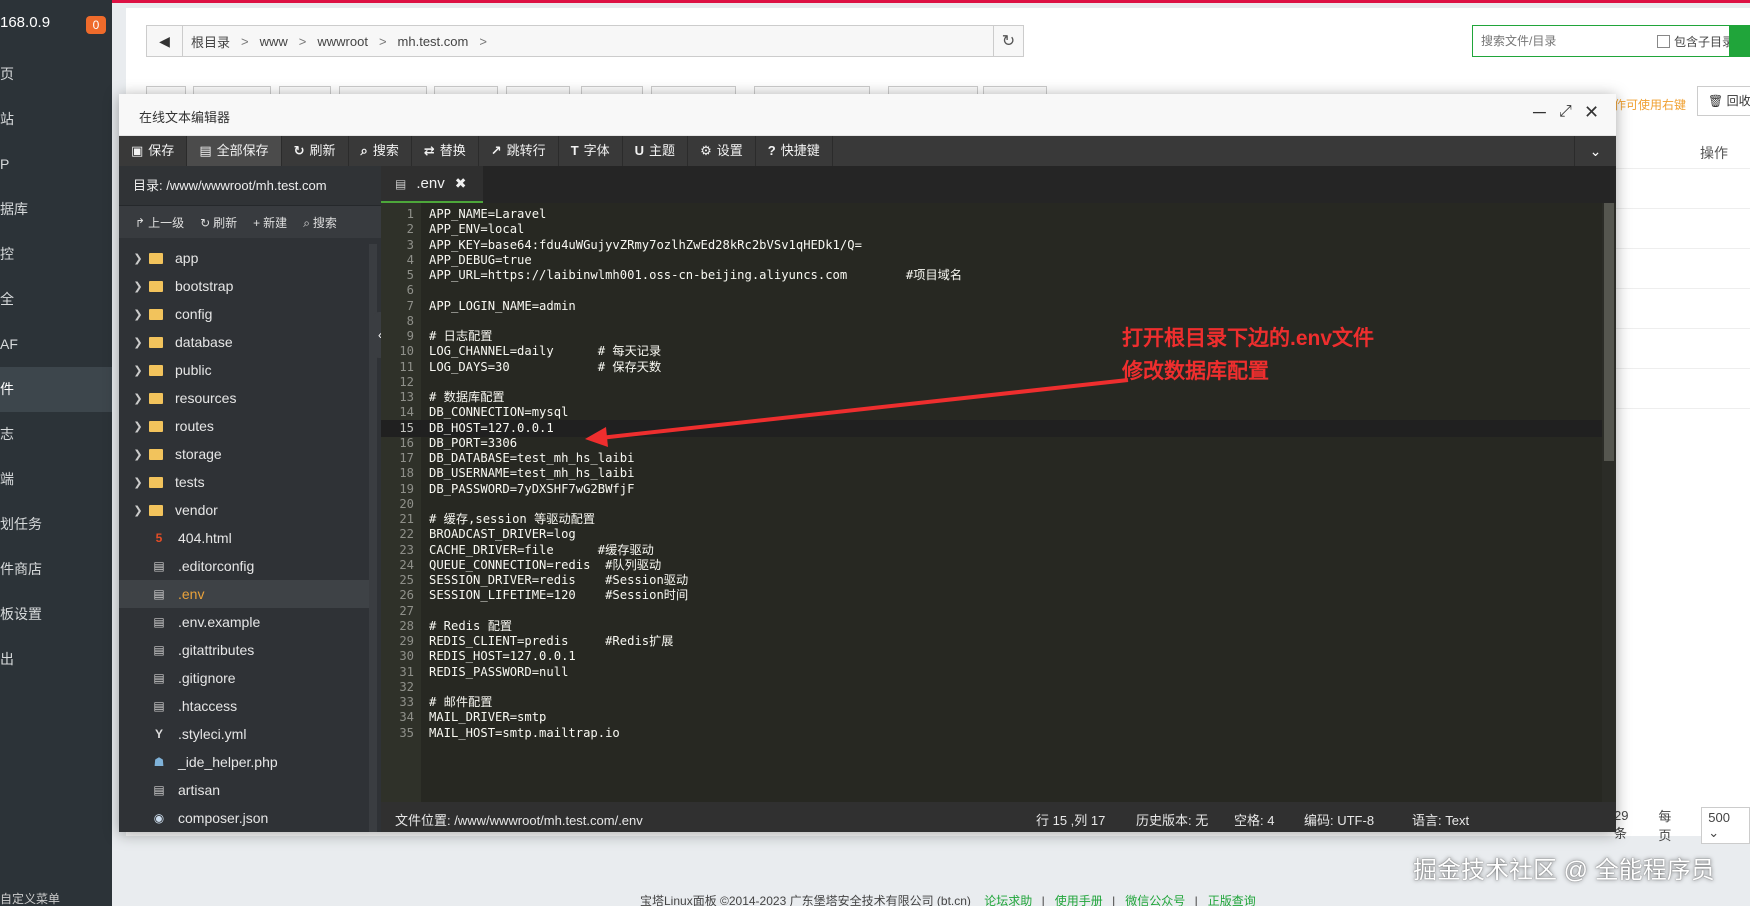  I want to click on sidebar-item: 站, so click(56, 119).